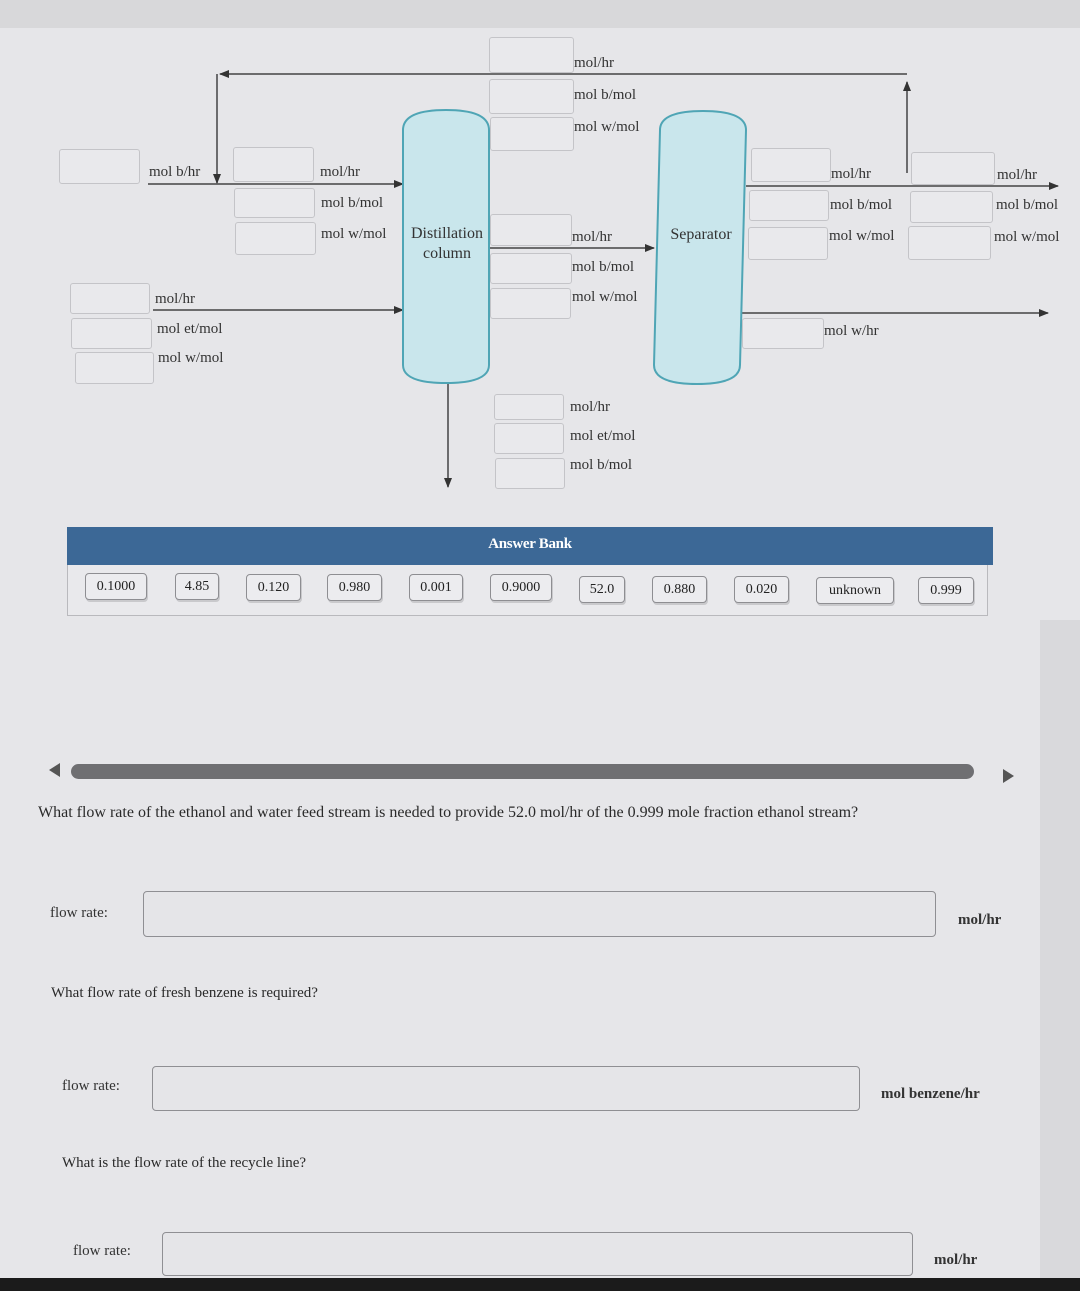  What do you see at coordinates (506, 1088) in the screenshot?
I see `question-2-flow-rate-input` at bounding box center [506, 1088].